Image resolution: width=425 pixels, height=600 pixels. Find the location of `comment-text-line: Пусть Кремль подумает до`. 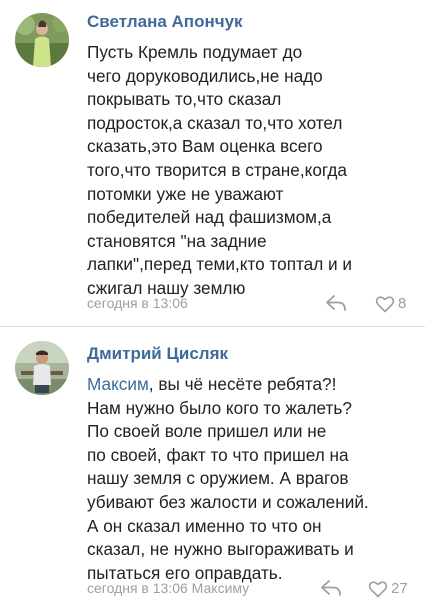

comment-text-line: Пусть Кремль подумает до is located at coordinates (195, 52).